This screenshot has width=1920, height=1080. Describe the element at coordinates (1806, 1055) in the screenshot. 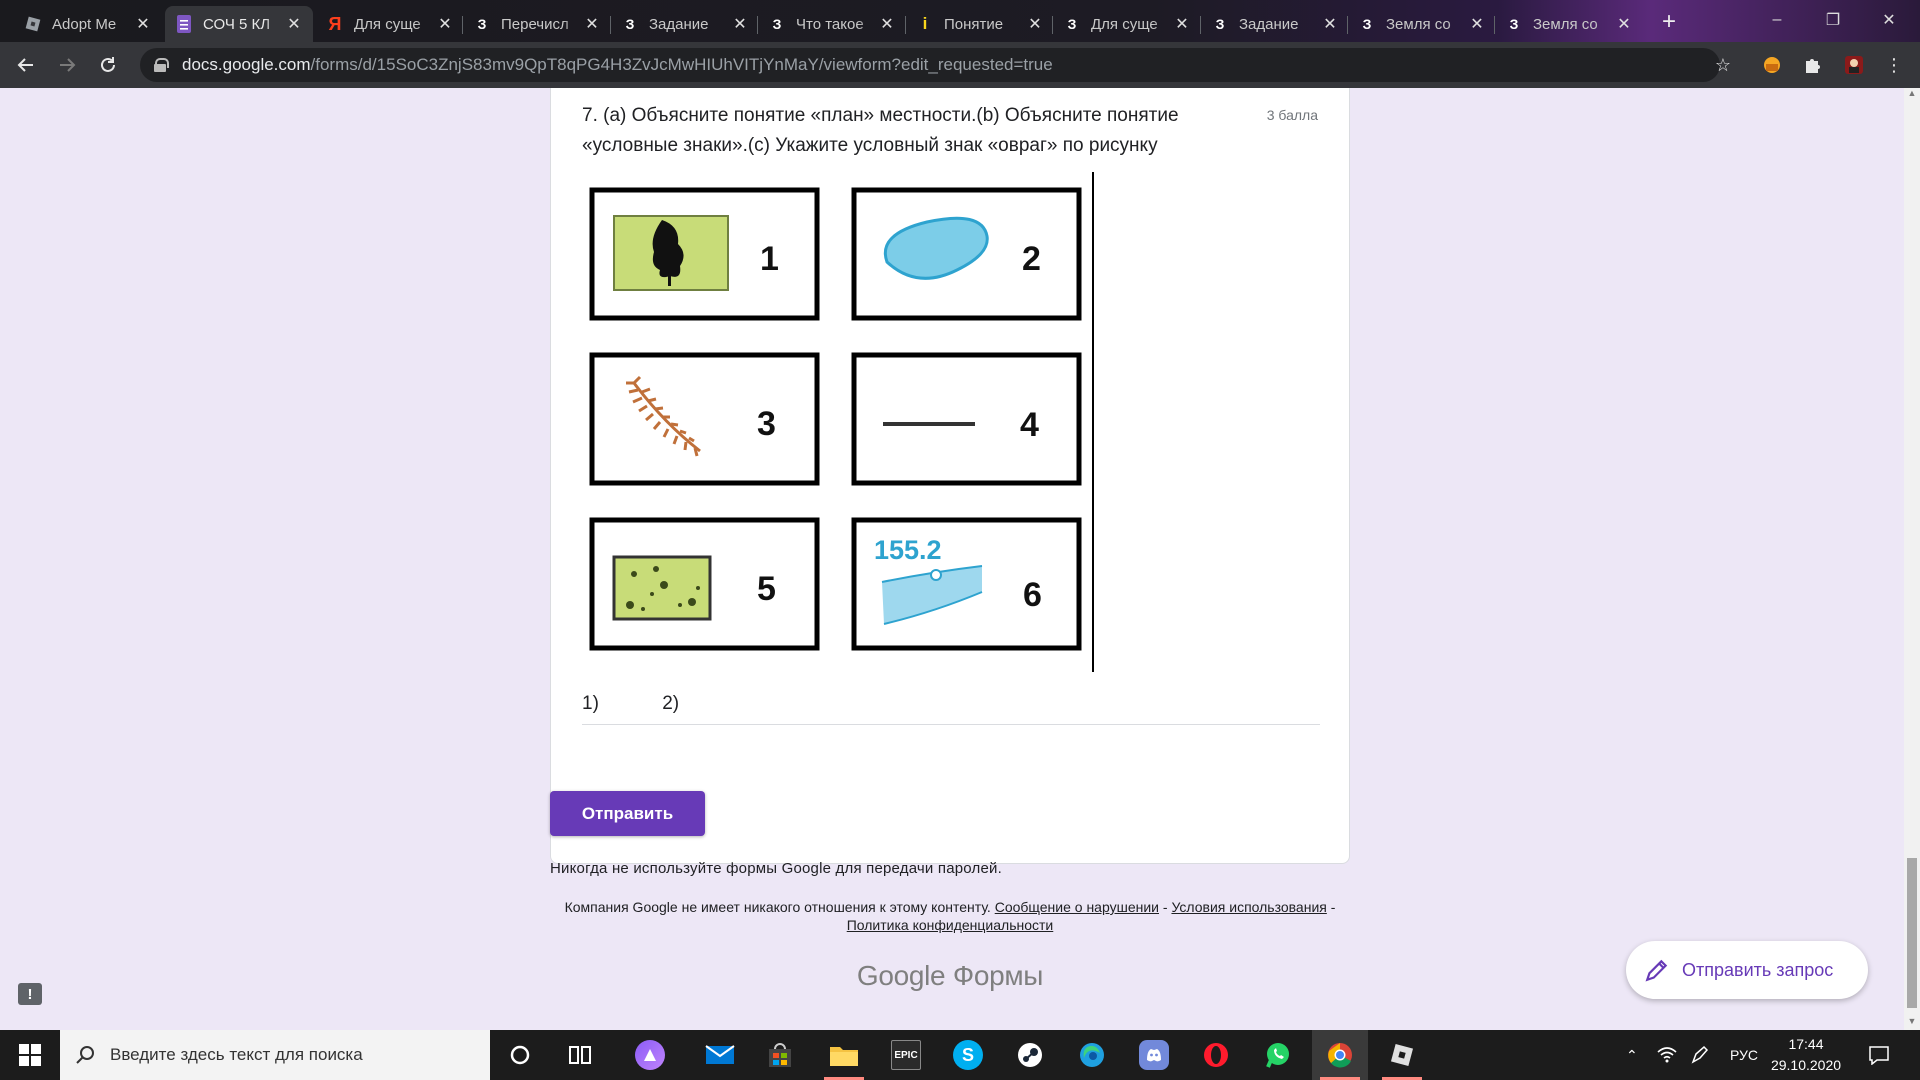

I see `taskbar-clock: 17:44 29.10.2020` at that location.